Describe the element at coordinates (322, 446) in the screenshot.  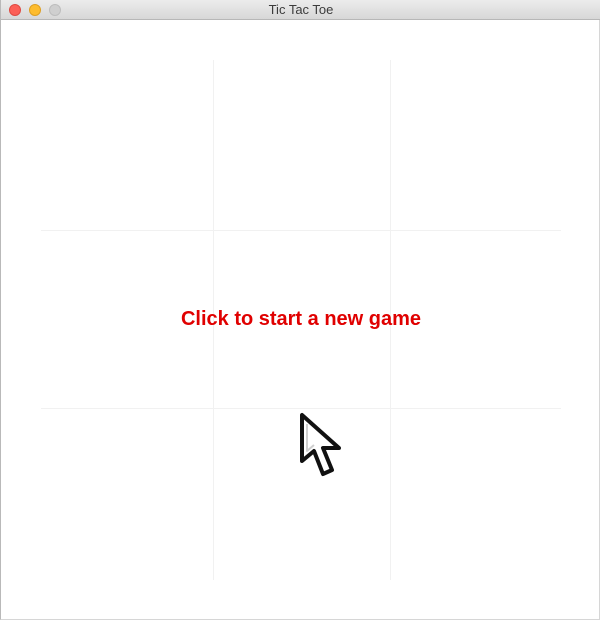
I see `arrow-cursor-icon` at that location.